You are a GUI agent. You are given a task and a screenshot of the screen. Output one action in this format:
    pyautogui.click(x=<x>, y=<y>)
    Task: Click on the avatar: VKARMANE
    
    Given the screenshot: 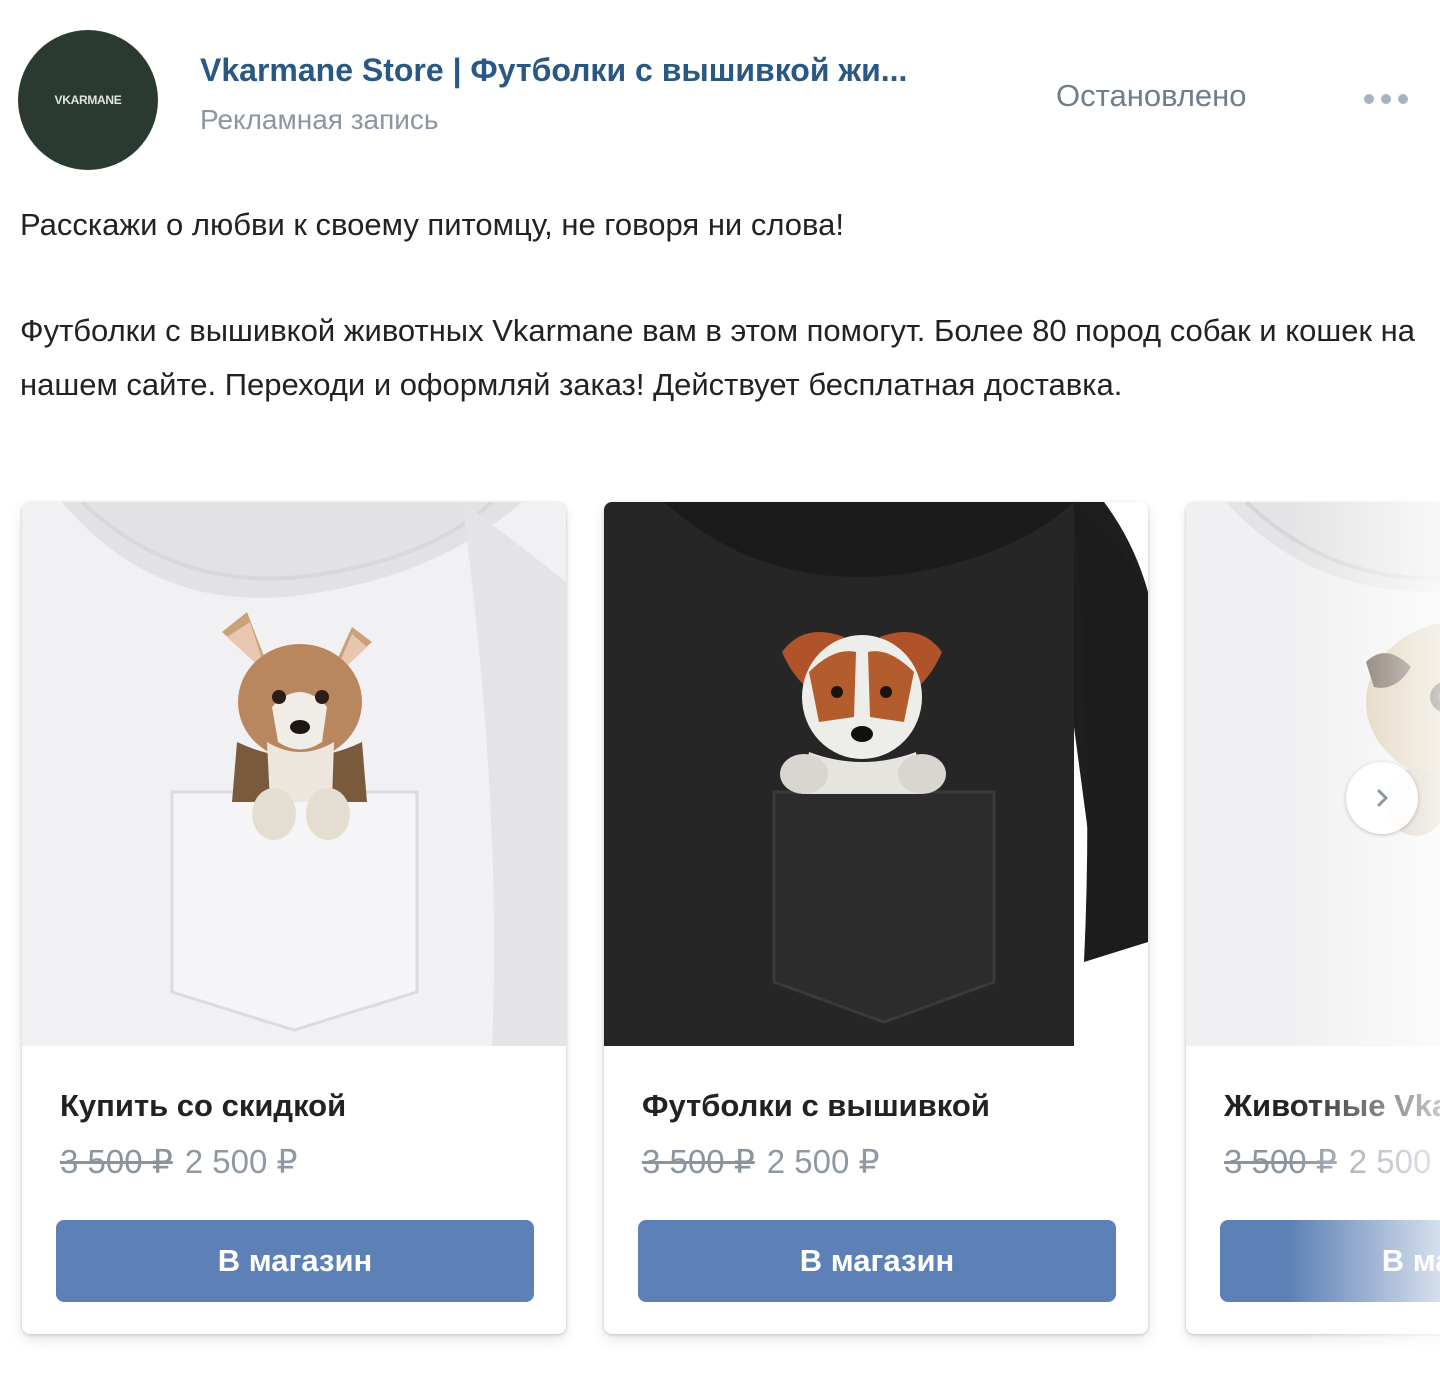 What is the action you would take?
    pyautogui.click(x=88, y=100)
    